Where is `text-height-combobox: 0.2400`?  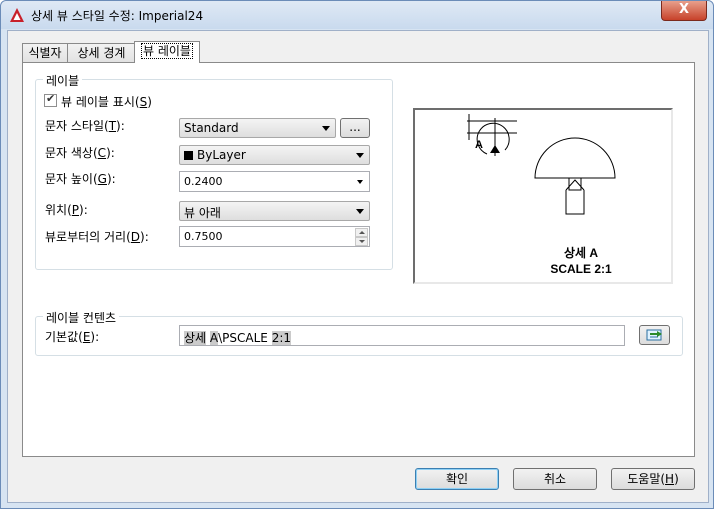 text-height-combobox: 0.2400 is located at coordinates (274, 181).